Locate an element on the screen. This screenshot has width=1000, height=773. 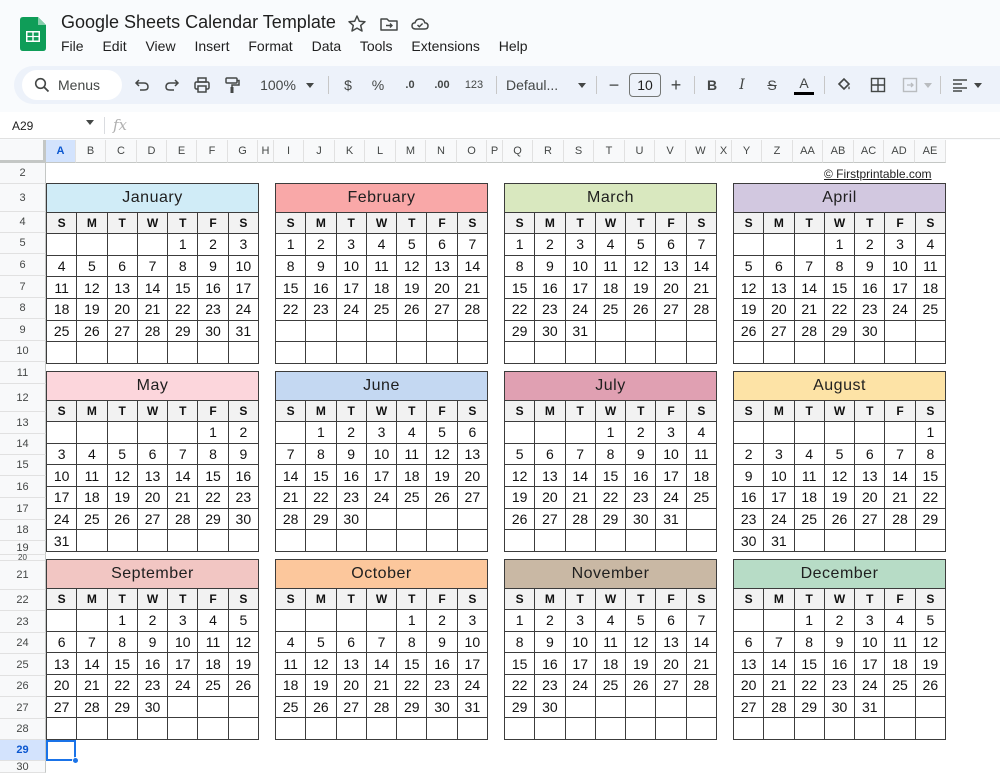
column-header-x: X is located at coordinates (724, 151).